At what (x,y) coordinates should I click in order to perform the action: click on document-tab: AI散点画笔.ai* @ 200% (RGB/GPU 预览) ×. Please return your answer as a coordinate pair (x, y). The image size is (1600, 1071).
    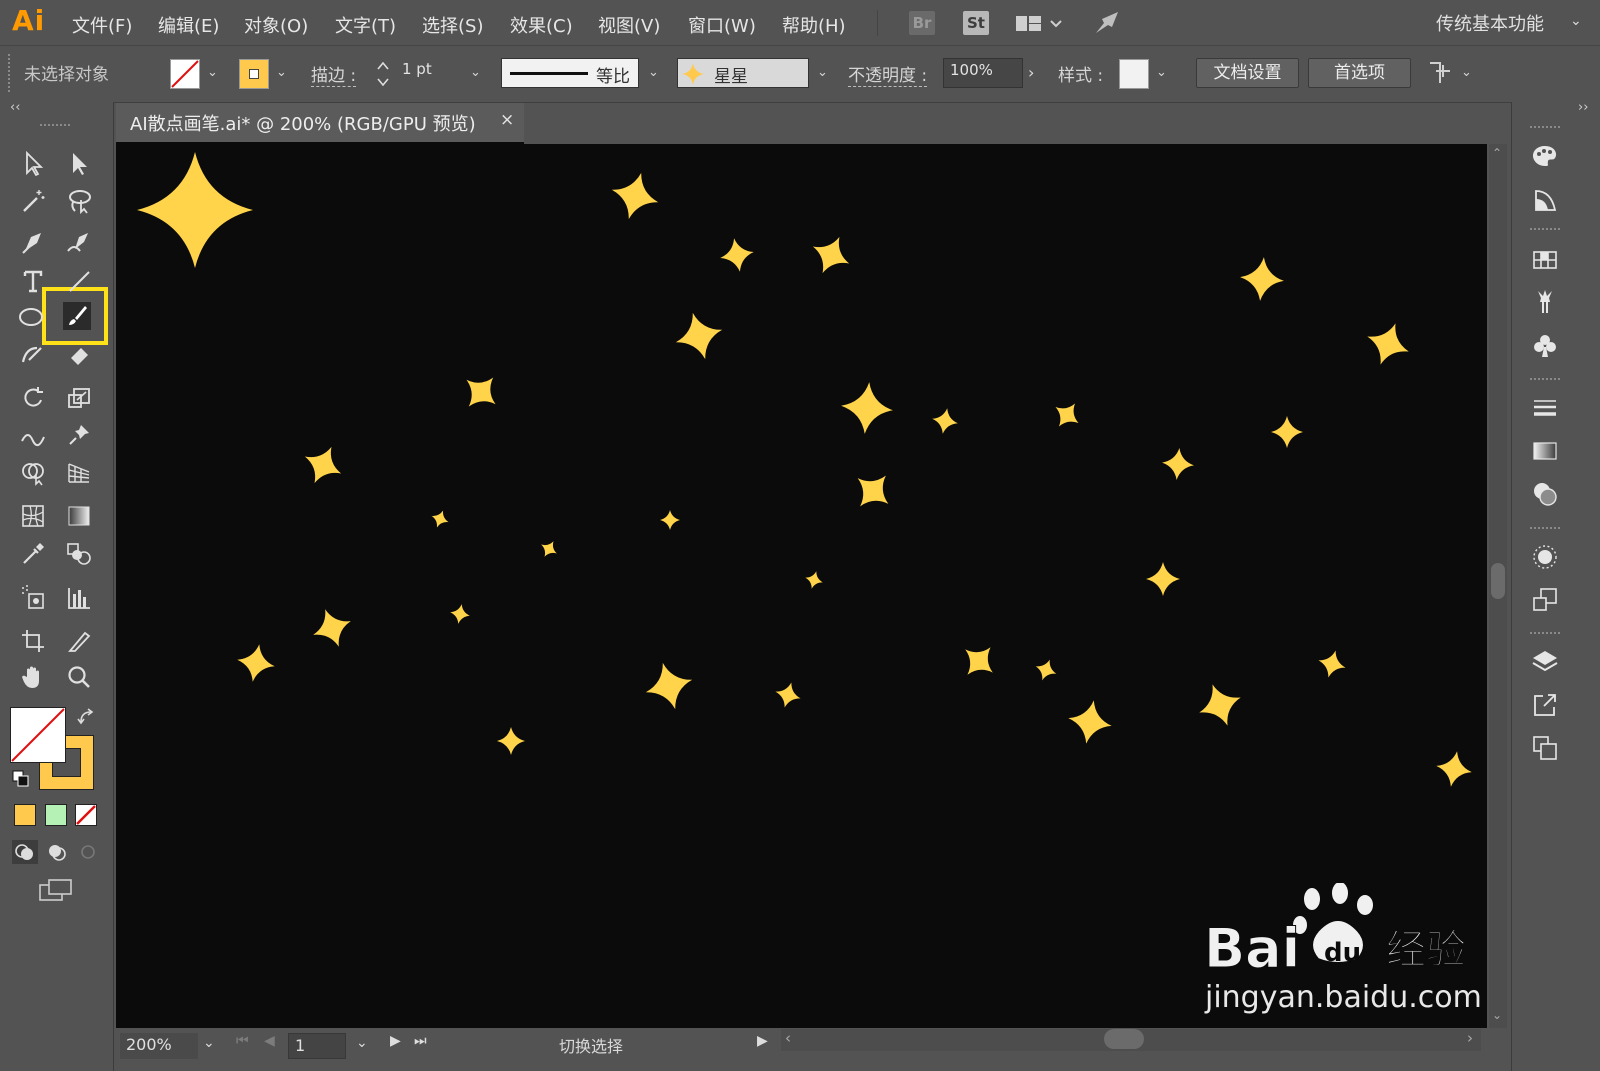
    Looking at the image, I should click on (320, 123).